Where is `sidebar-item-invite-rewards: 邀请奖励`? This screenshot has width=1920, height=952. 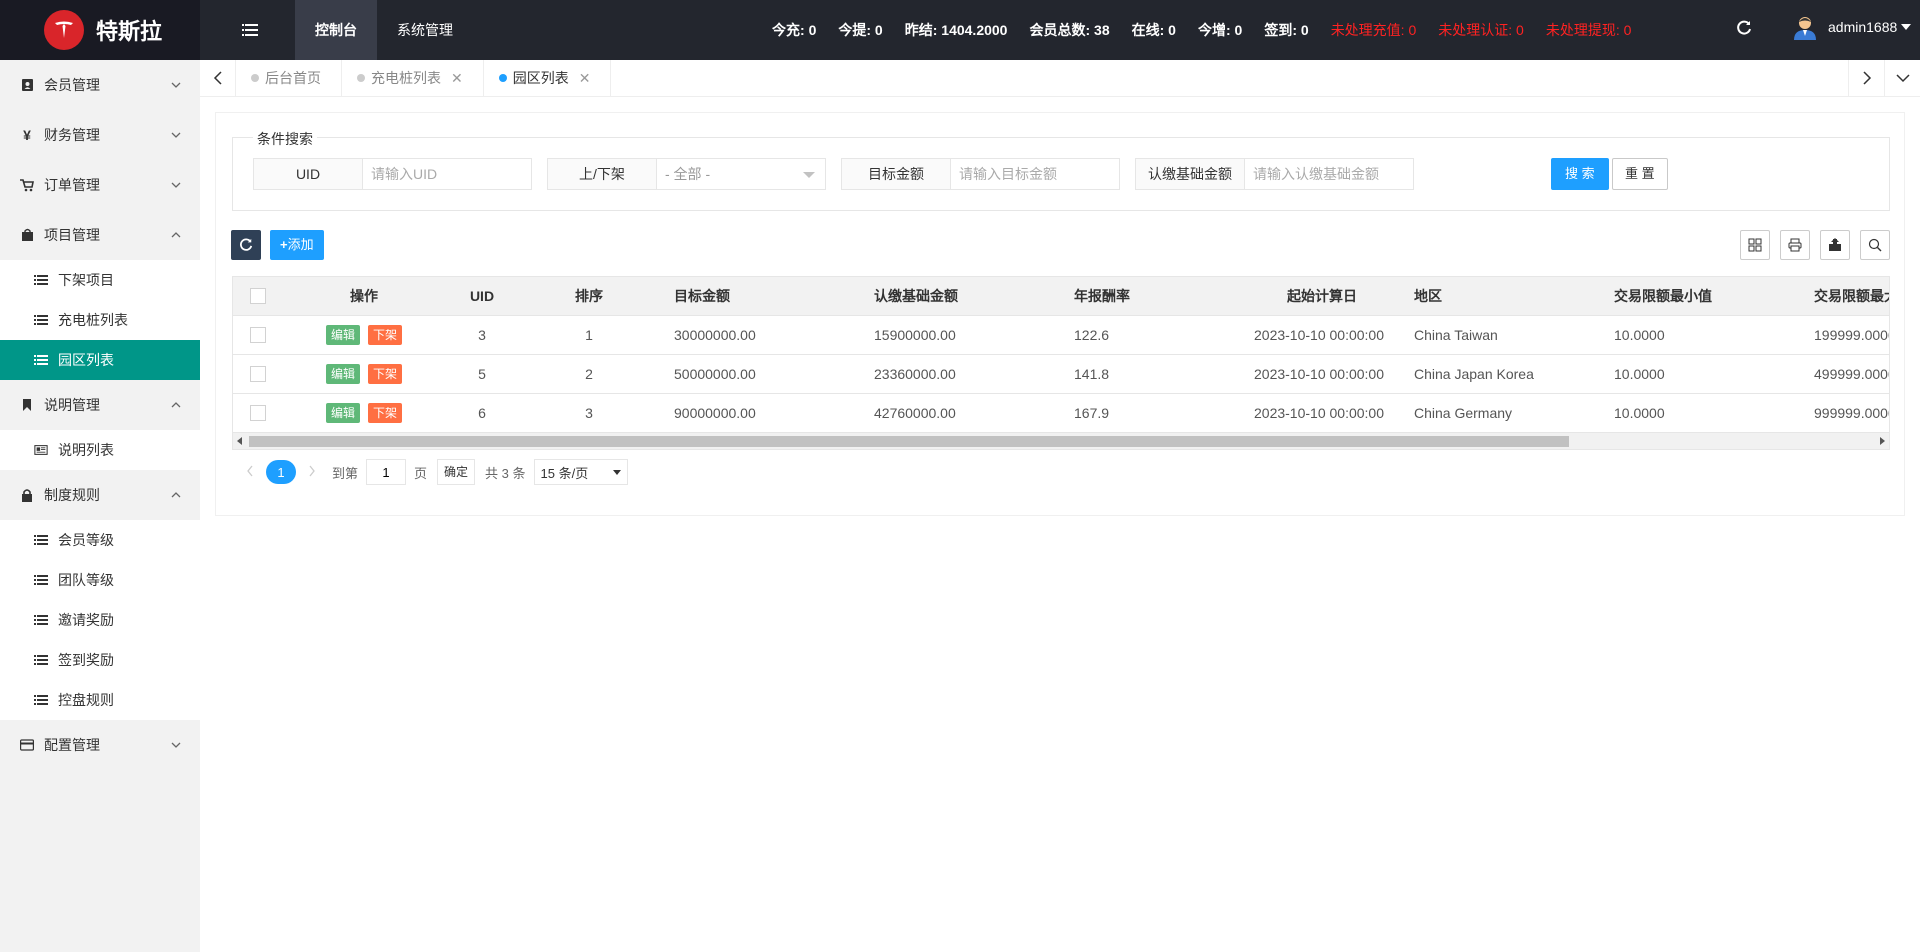
sidebar-item-invite-rewards: 邀请奖励 is located at coordinates (100, 620).